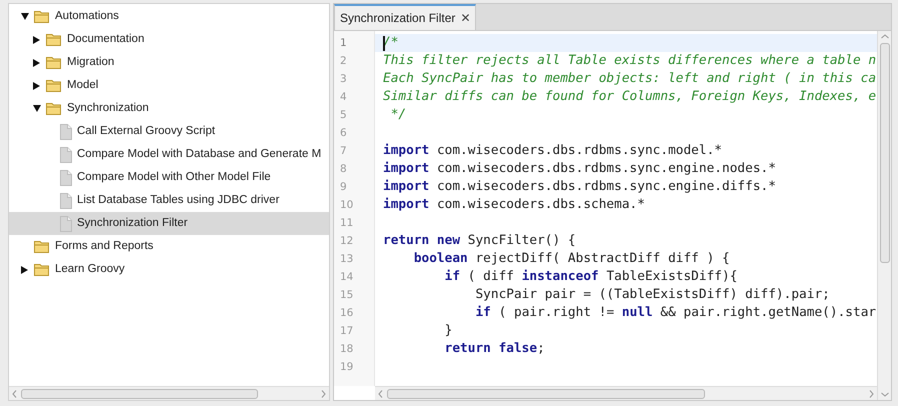 The width and height of the screenshot is (898, 406). I want to click on tree-item: Migration, so click(169, 62).